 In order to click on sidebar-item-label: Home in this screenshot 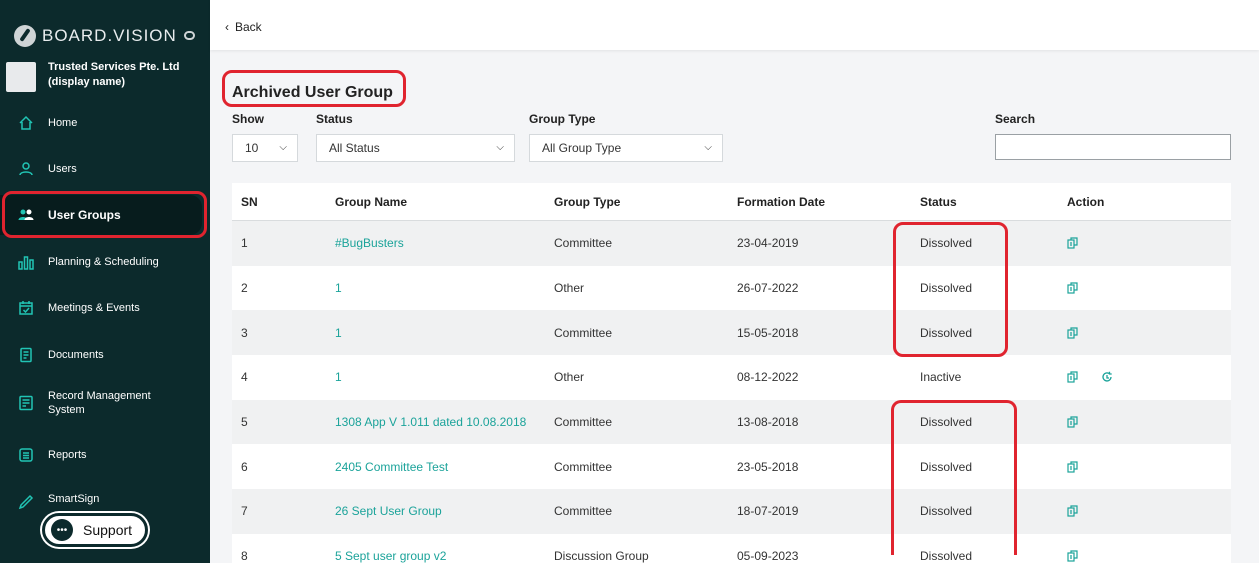, I will do `click(63, 123)`.